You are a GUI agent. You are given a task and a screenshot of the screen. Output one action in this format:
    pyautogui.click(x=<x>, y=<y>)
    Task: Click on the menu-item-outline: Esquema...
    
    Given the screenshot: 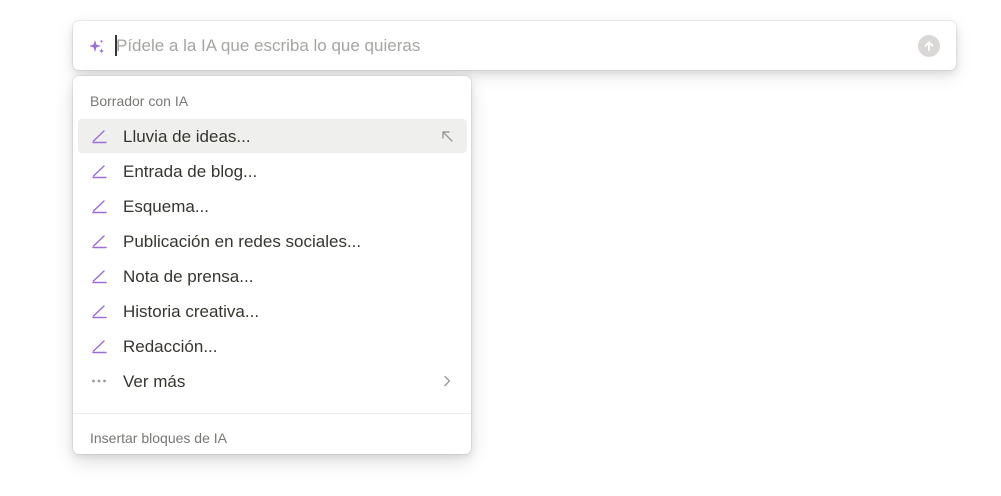 What is the action you would take?
    pyautogui.click(x=272, y=206)
    